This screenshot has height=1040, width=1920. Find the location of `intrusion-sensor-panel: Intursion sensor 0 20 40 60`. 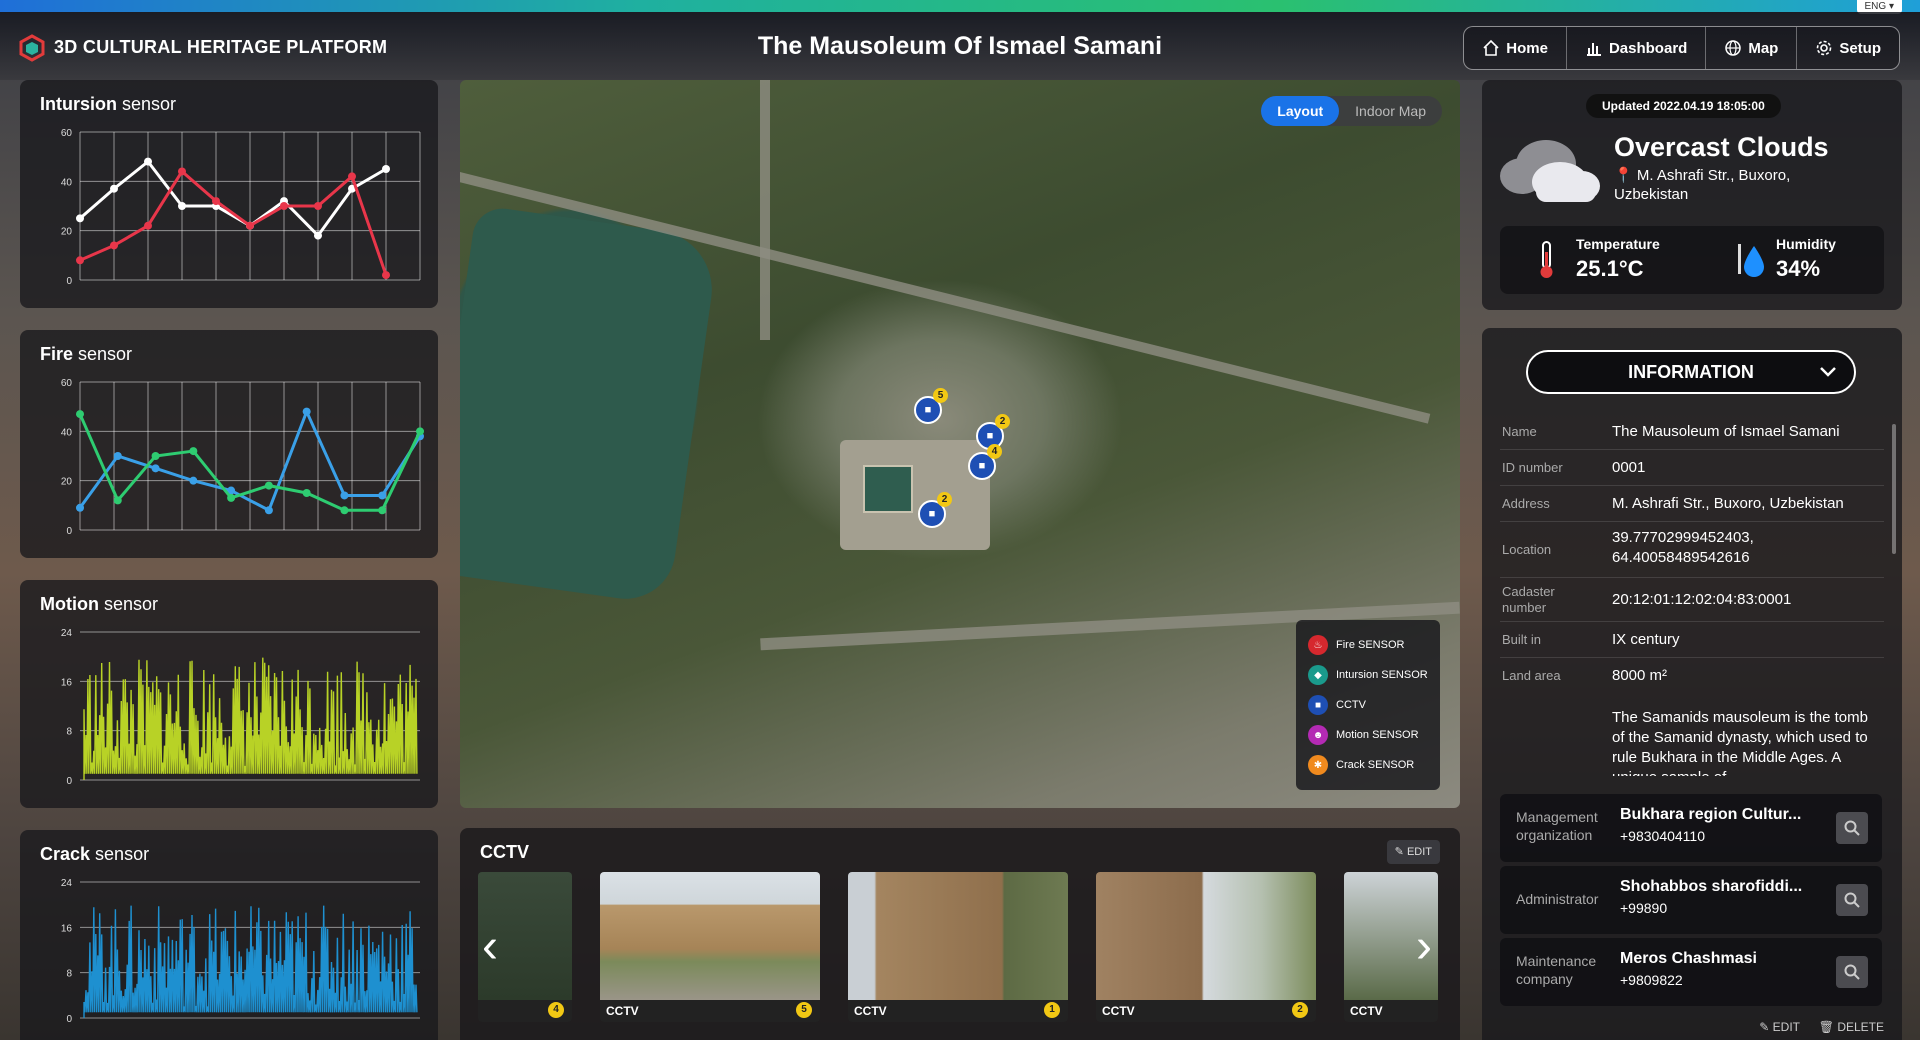

intrusion-sensor-panel: Intursion sensor 0 20 40 60 is located at coordinates (229, 194).